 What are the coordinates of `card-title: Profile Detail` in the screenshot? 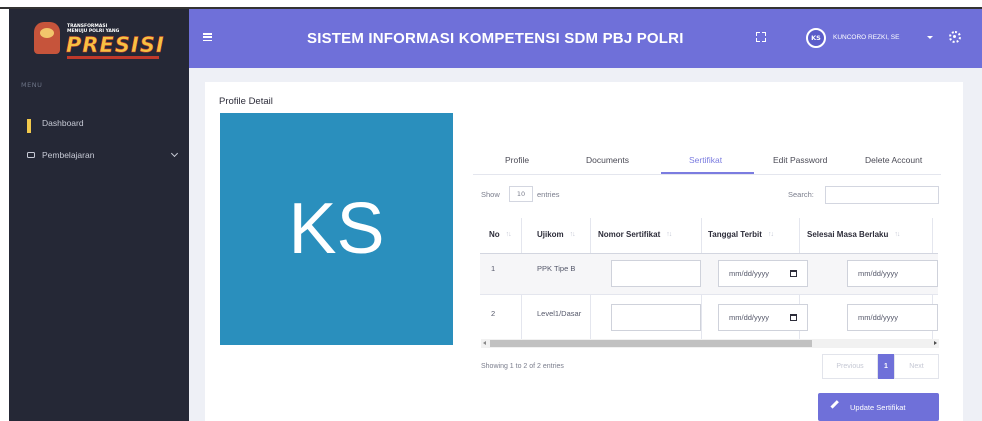 It's located at (246, 101).